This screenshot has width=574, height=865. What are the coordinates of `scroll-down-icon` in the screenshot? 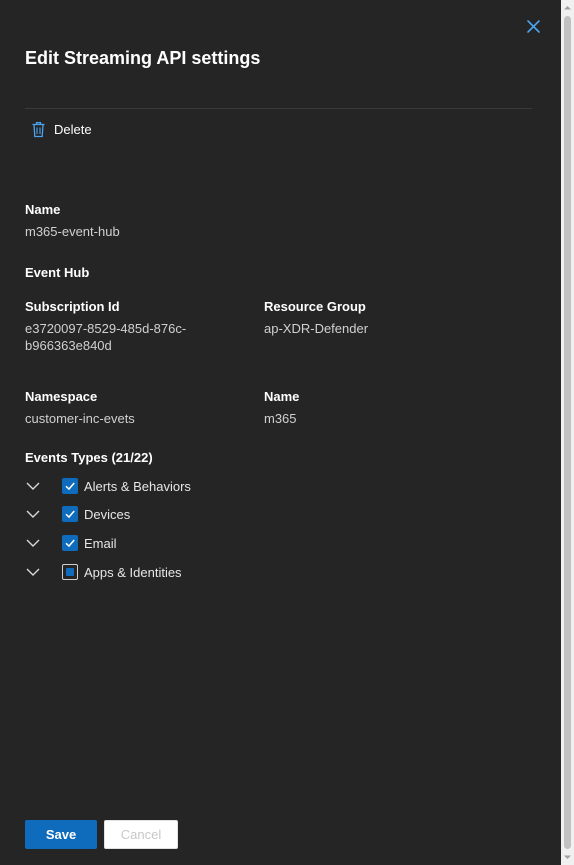 It's located at (567, 857).